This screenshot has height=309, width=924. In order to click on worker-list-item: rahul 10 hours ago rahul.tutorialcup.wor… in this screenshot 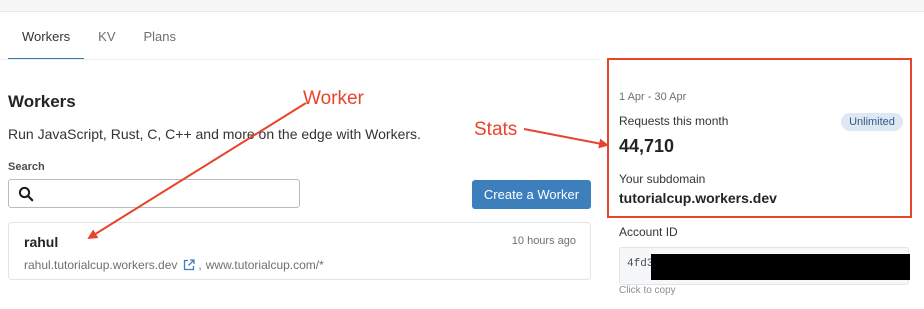, I will do `click(299, 251)`.